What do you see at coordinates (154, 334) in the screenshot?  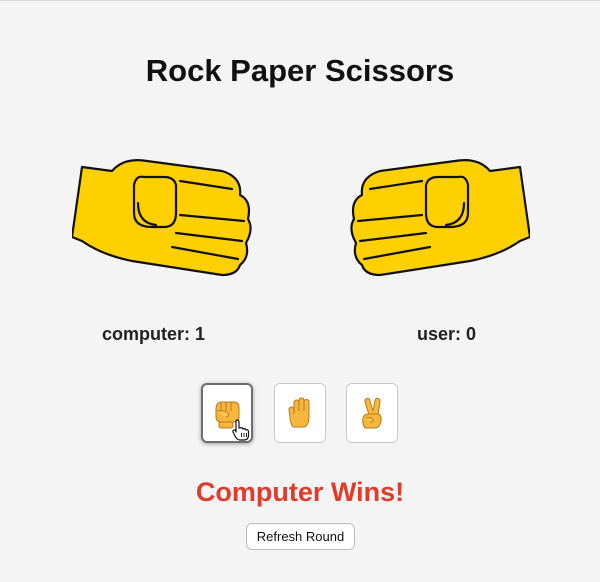 I see `computer-score: computer: 1` at bounding box center [154, 334].